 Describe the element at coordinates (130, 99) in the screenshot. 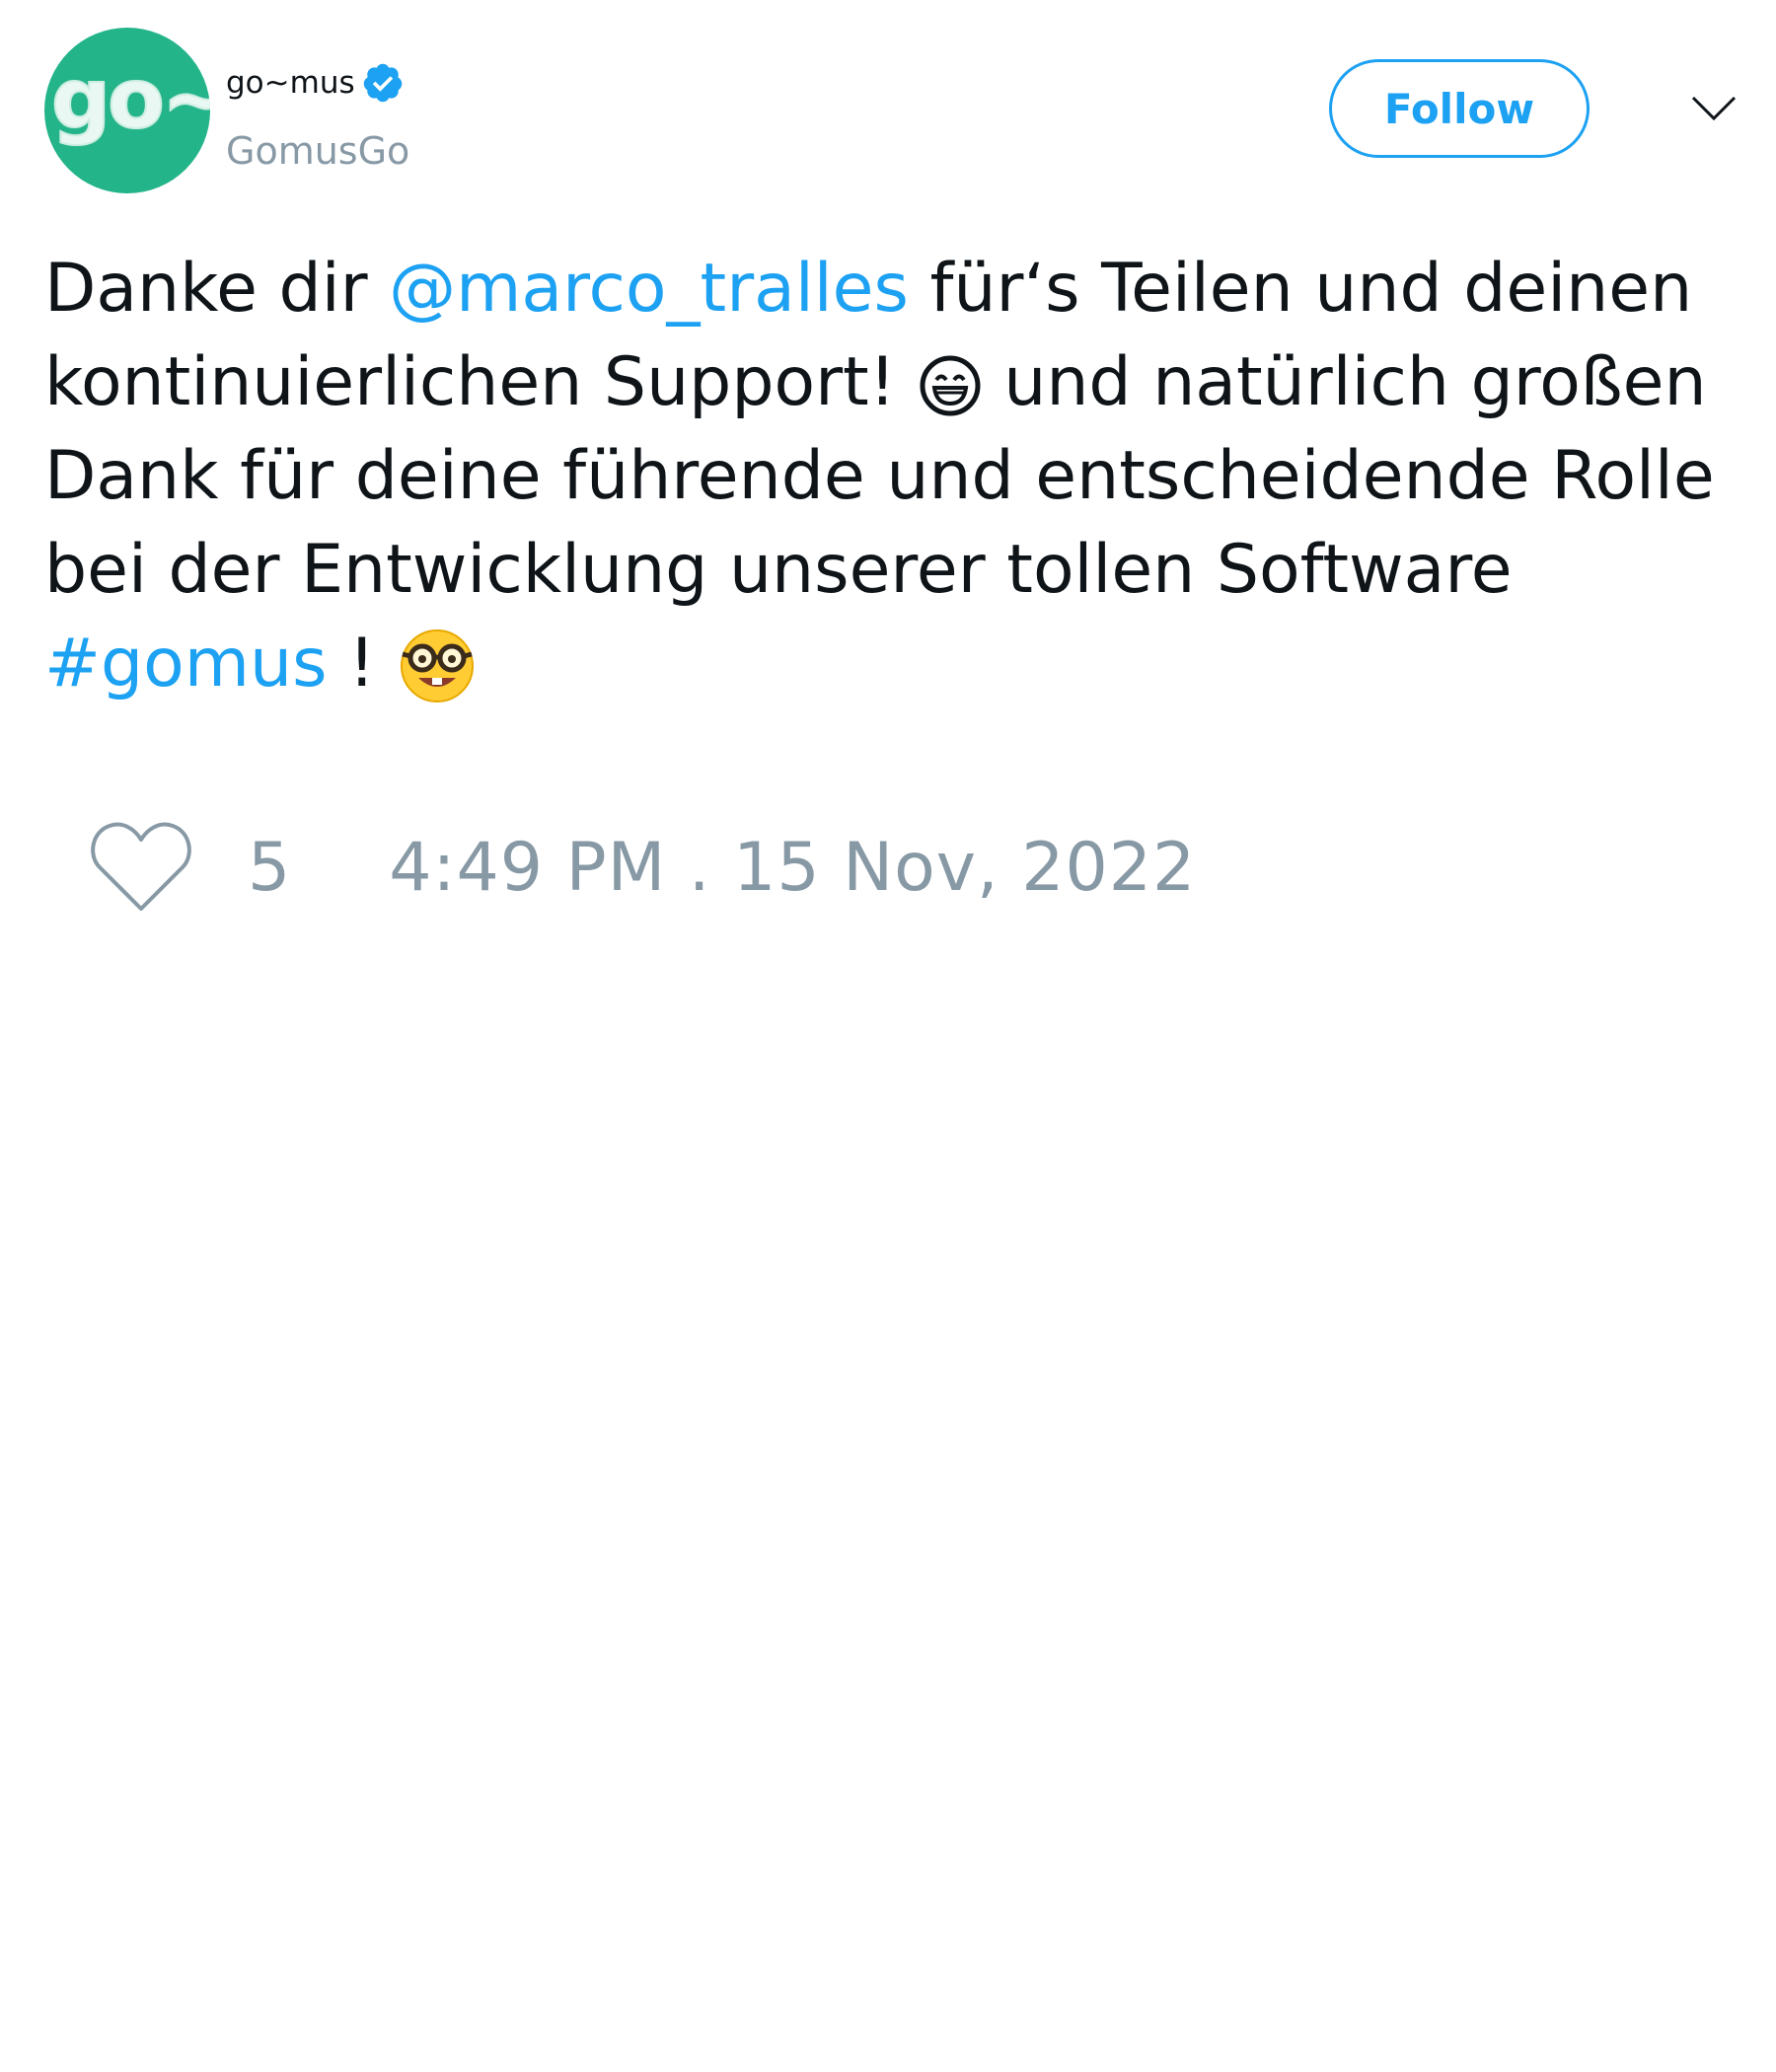

I see `avatar-logo-text: go~` at that location.